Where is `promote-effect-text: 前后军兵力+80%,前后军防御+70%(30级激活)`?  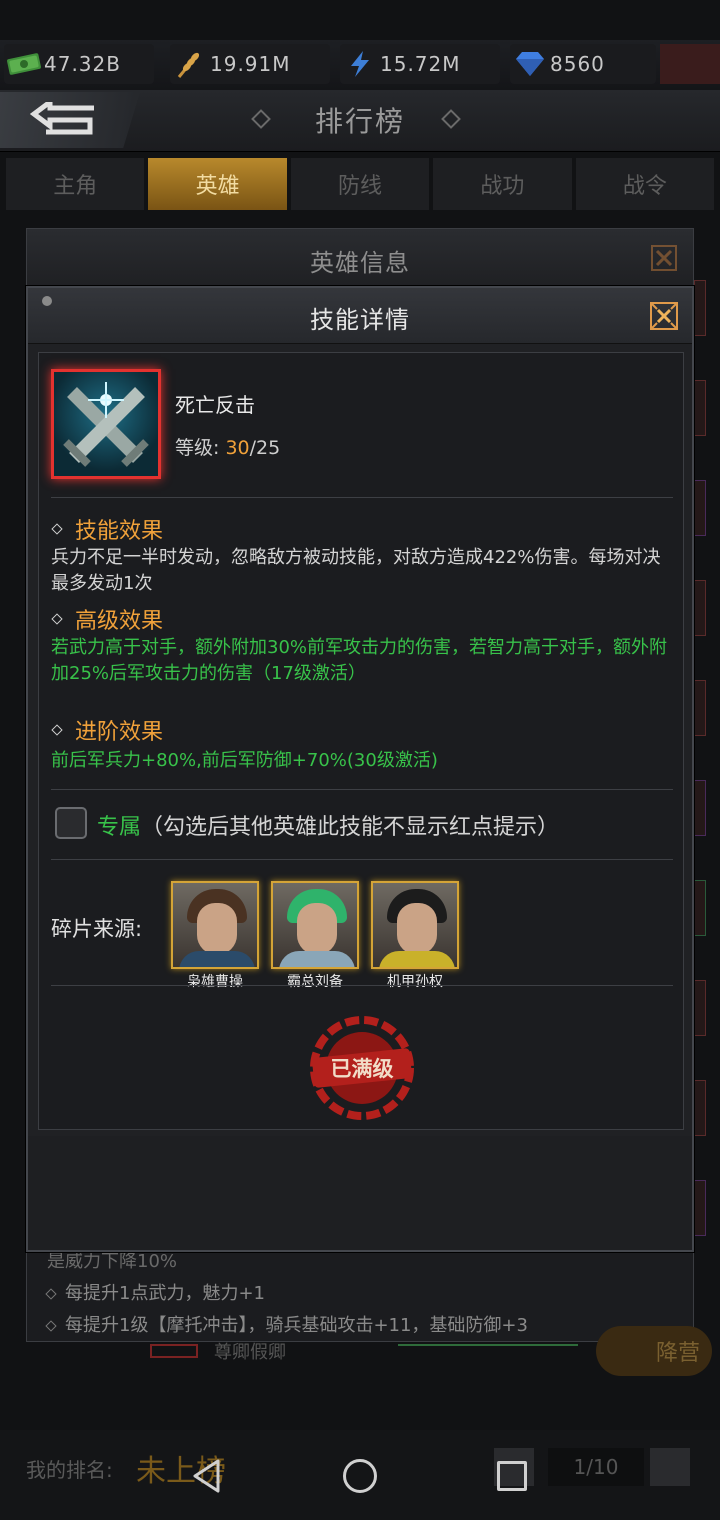 promote-effect-text: 前后军兵力+80%,前后军防御+70%(30级激活) is located at coordinates (244, 760).